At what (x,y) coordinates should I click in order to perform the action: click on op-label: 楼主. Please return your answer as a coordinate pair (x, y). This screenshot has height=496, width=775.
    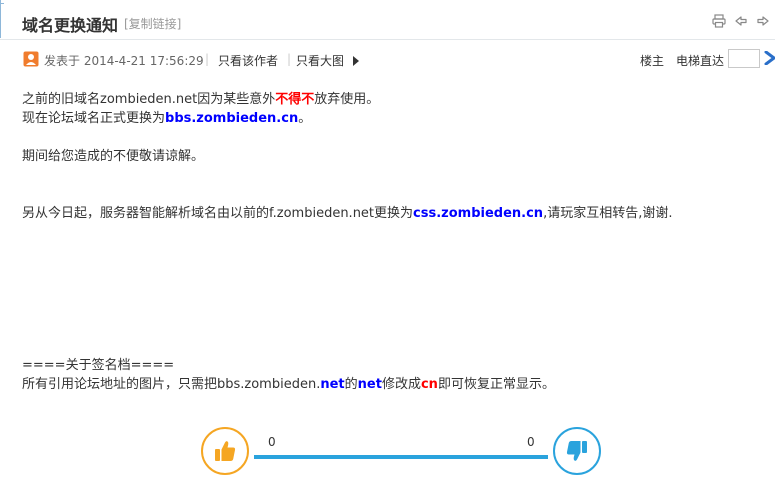
    Looking at the image, I should click on (652, 61).